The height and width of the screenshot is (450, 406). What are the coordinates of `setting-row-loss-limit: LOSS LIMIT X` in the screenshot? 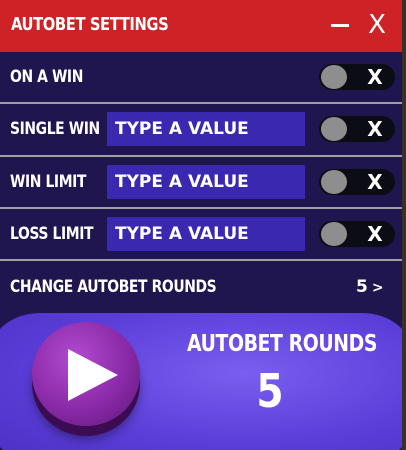 It's located at (201, 232).